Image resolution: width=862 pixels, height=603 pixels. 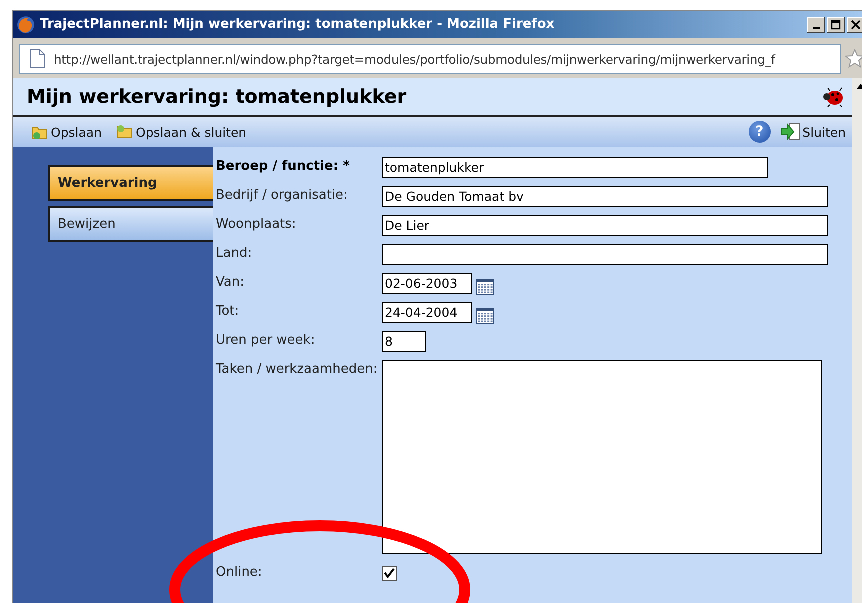 I want to click on page-title: Mijn werkervaring: tomatenplukker, so click(x=217, y=97).